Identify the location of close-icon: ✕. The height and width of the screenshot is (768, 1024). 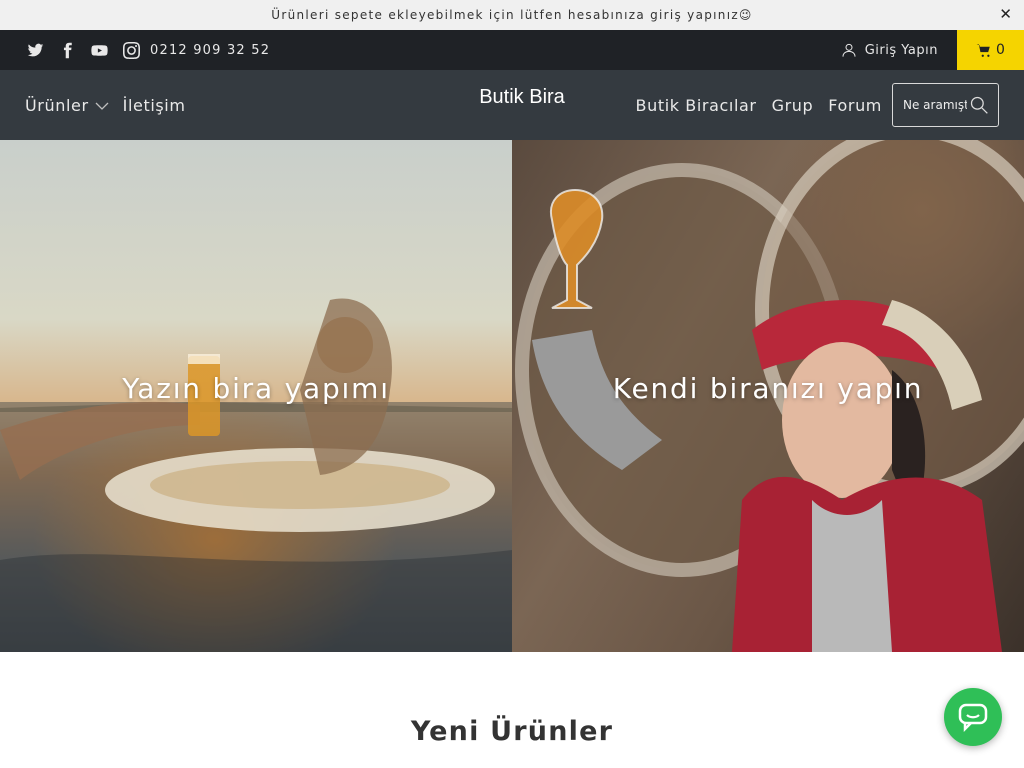
(1005, 14).